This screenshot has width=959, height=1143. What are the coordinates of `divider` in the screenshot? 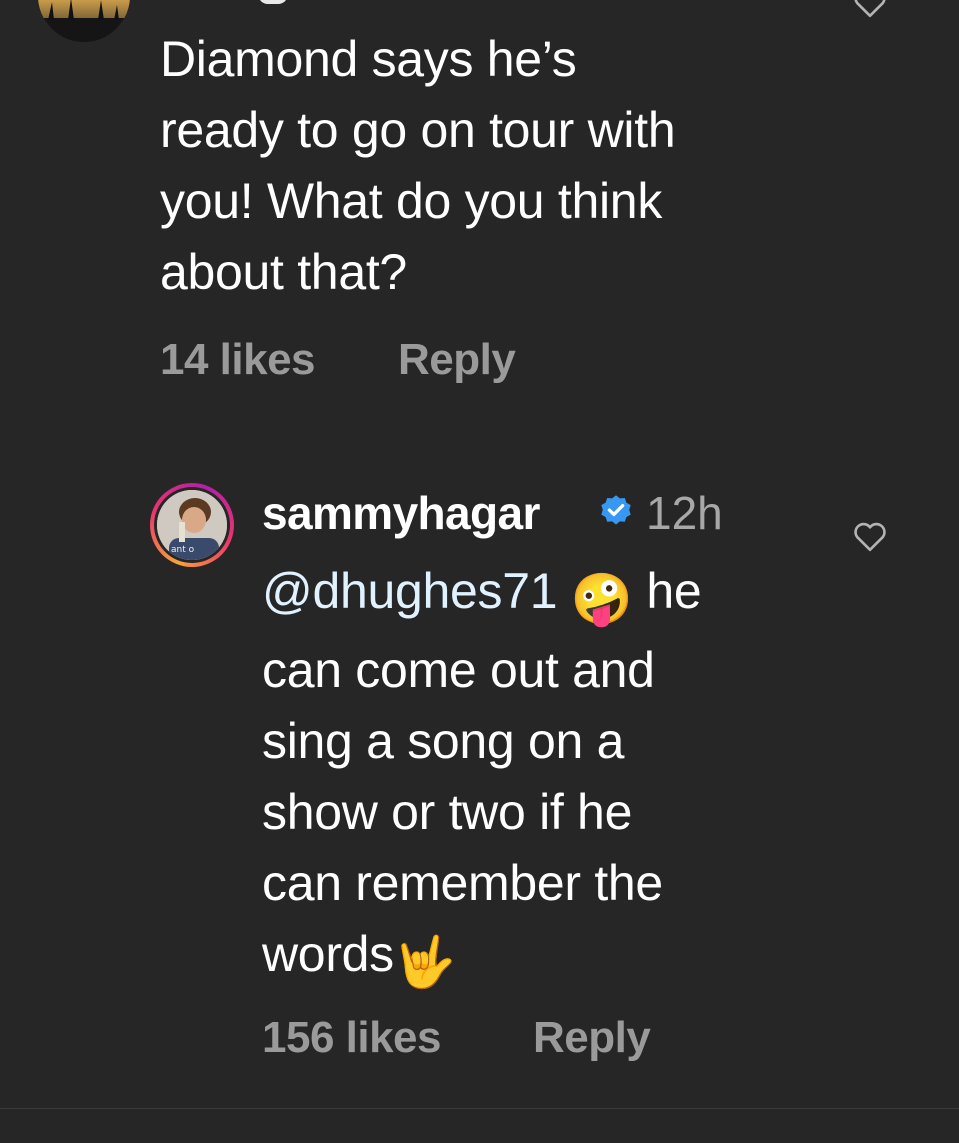 It's located at (479, 1108).